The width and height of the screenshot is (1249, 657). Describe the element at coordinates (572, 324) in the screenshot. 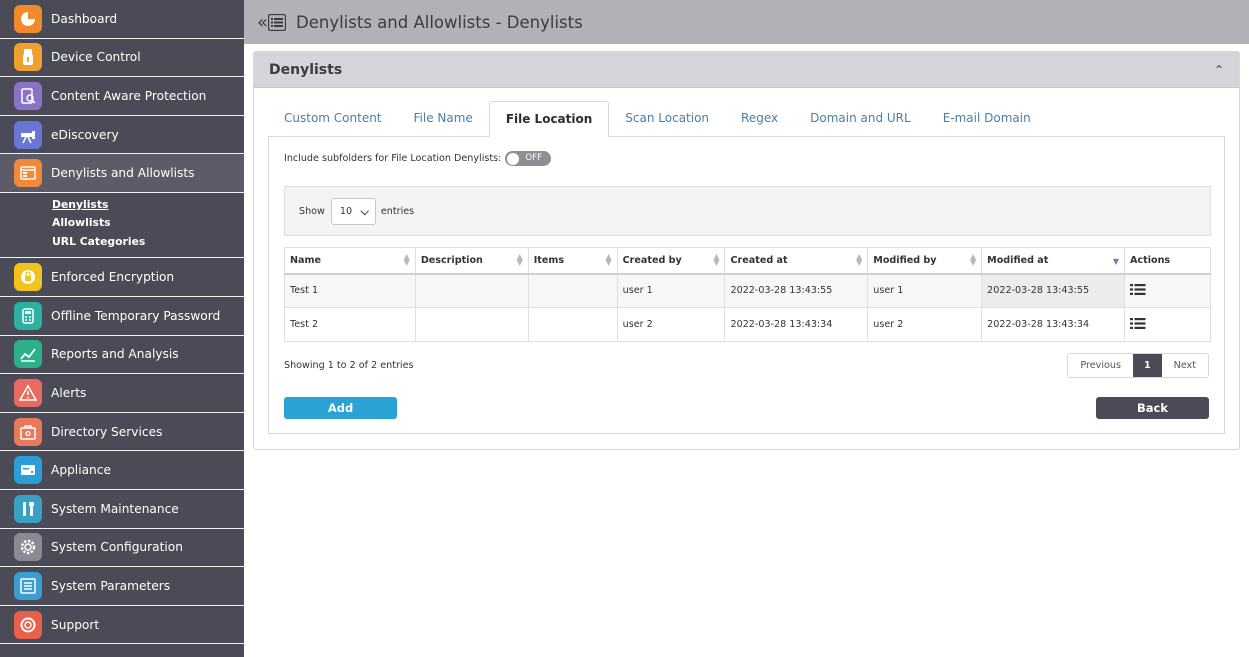

I see `cell-items` at that location.